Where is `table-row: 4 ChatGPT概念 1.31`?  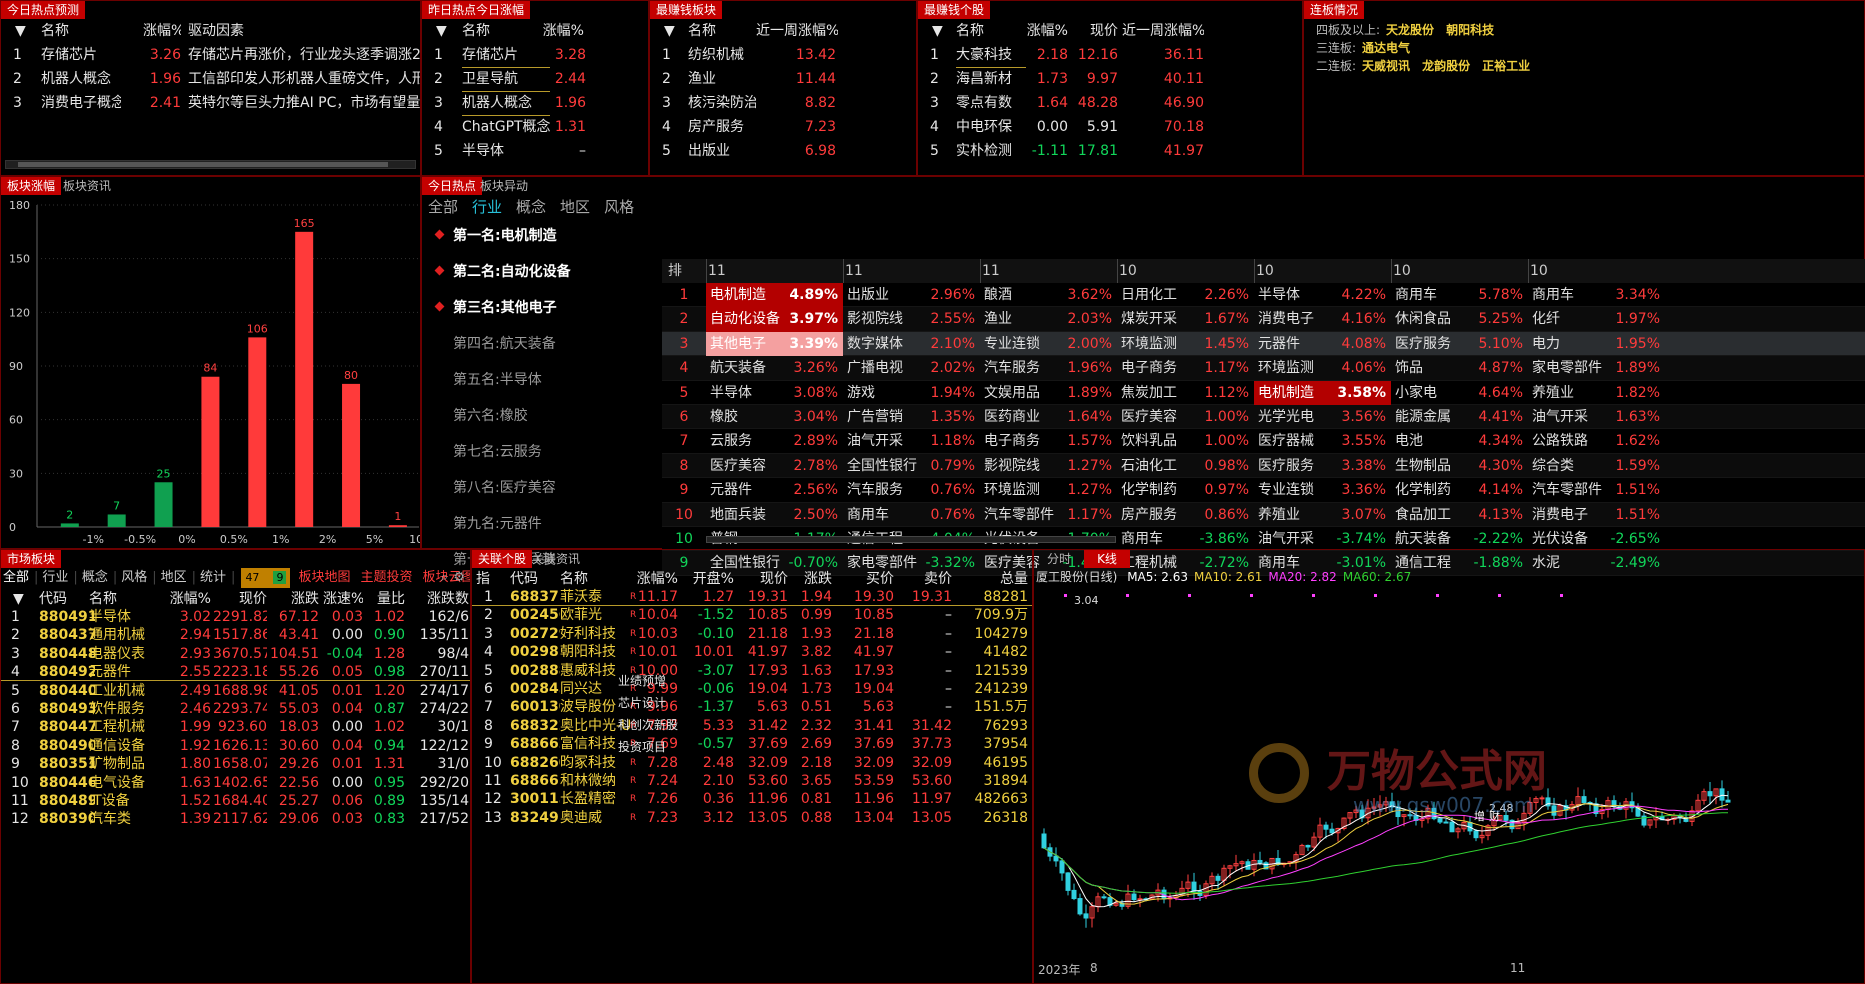
table-row: 4 ChatGPT概念 1.31 is located at coordinates (535, 127).